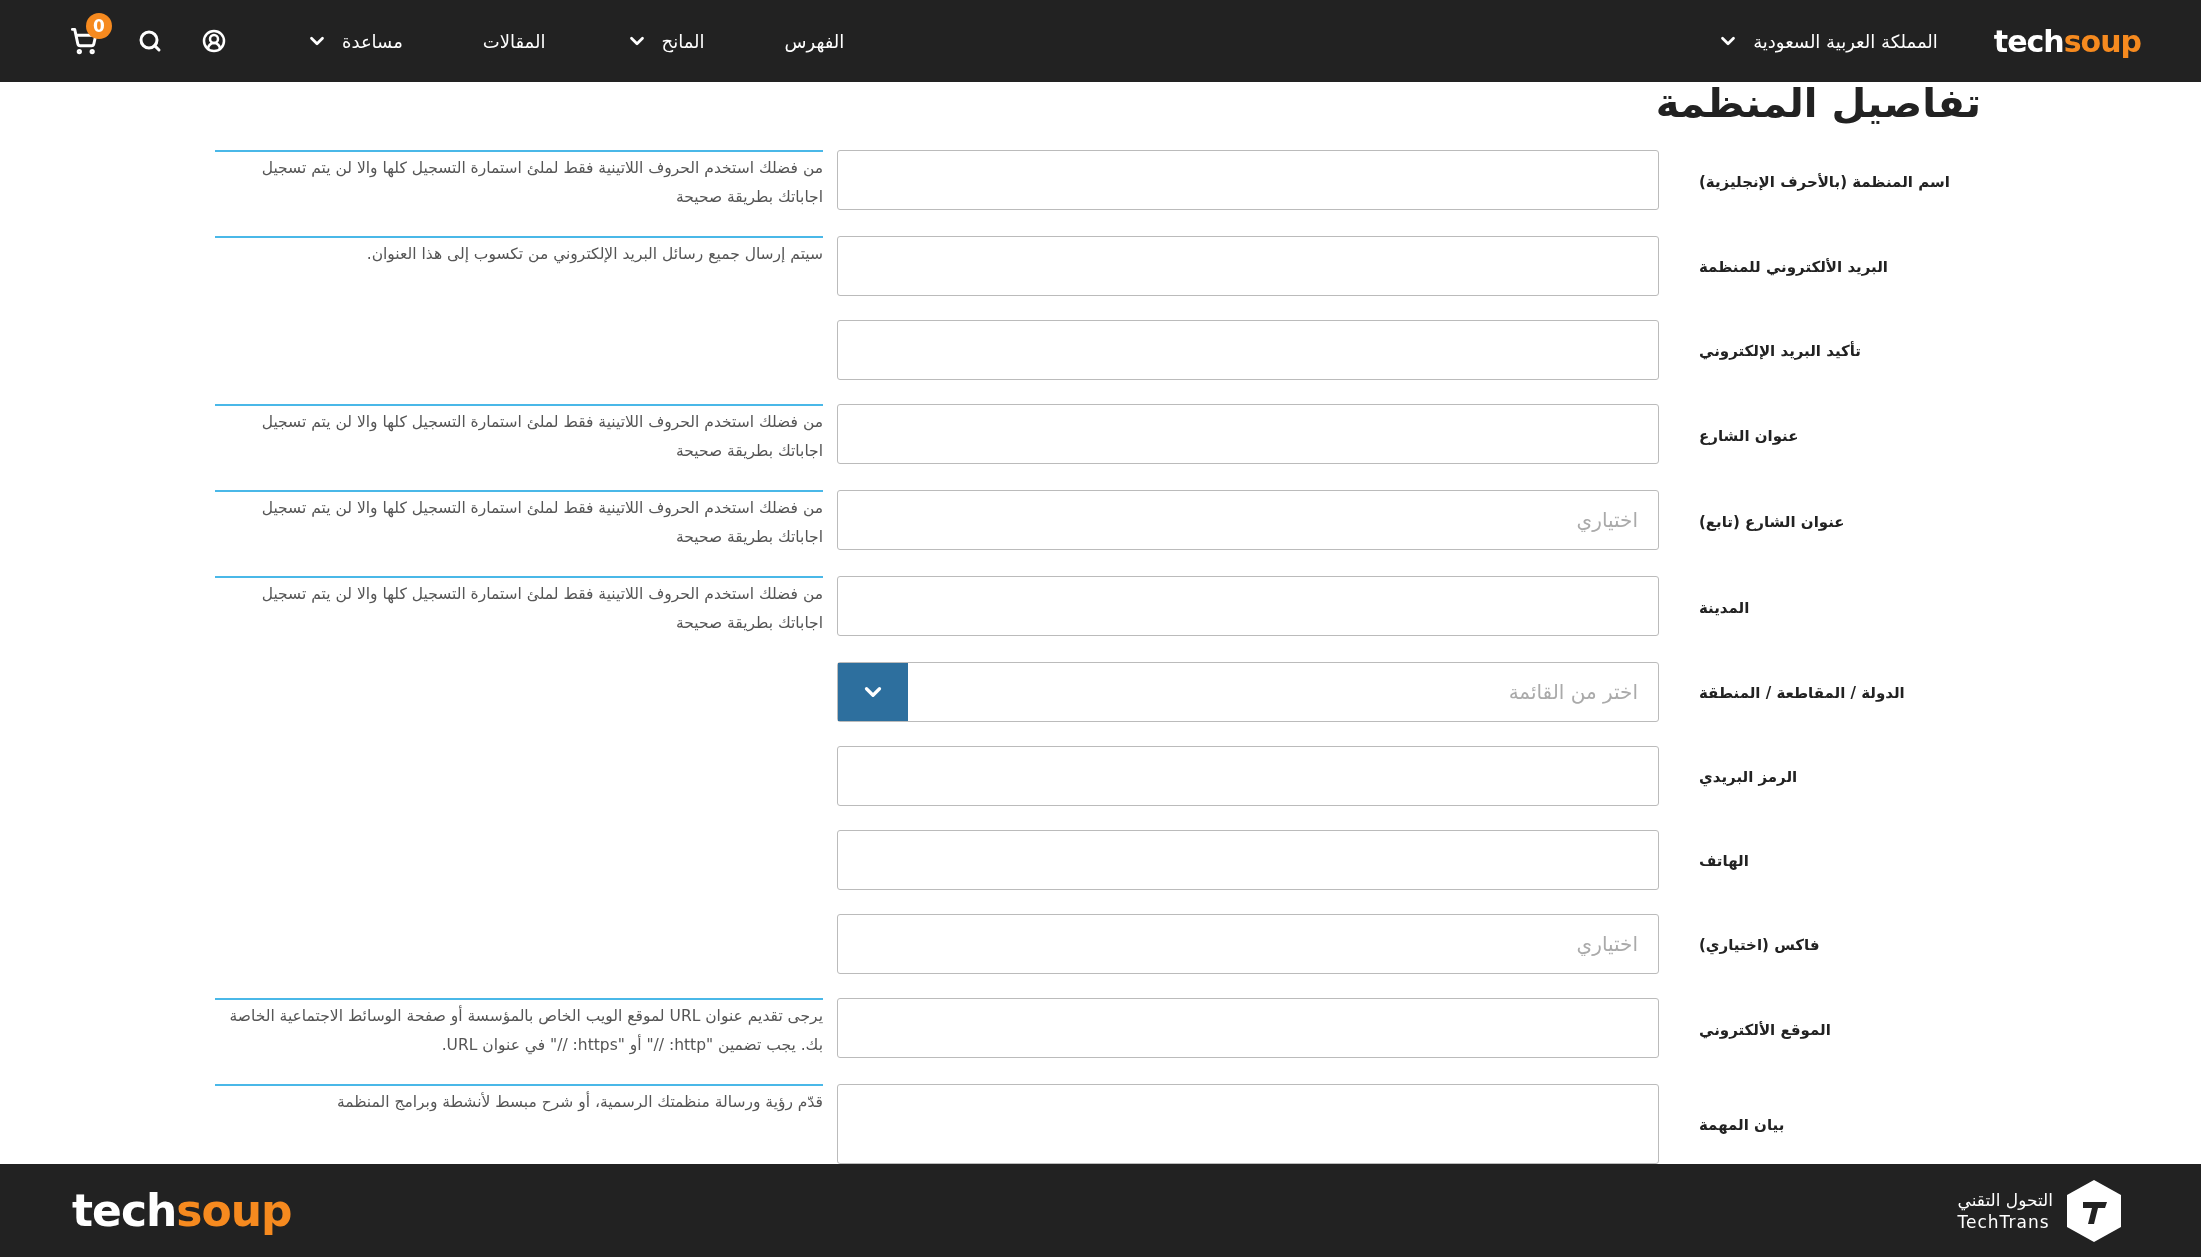 Image resolution: width=2201 pixels, height=1257 pixels. I want to click on user-icon, so click(214, 41).